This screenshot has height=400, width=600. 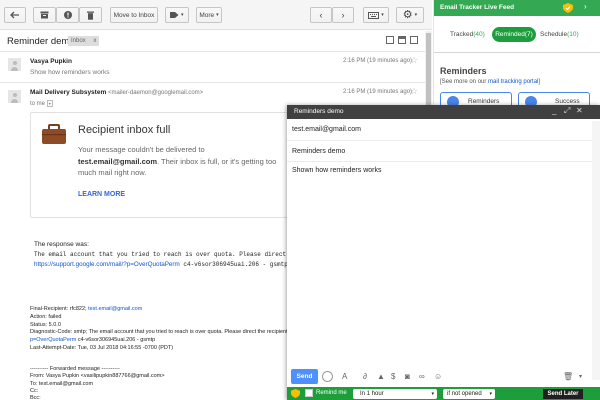 I want to click on photo-icon: ◙, so click(x=407, y=377).